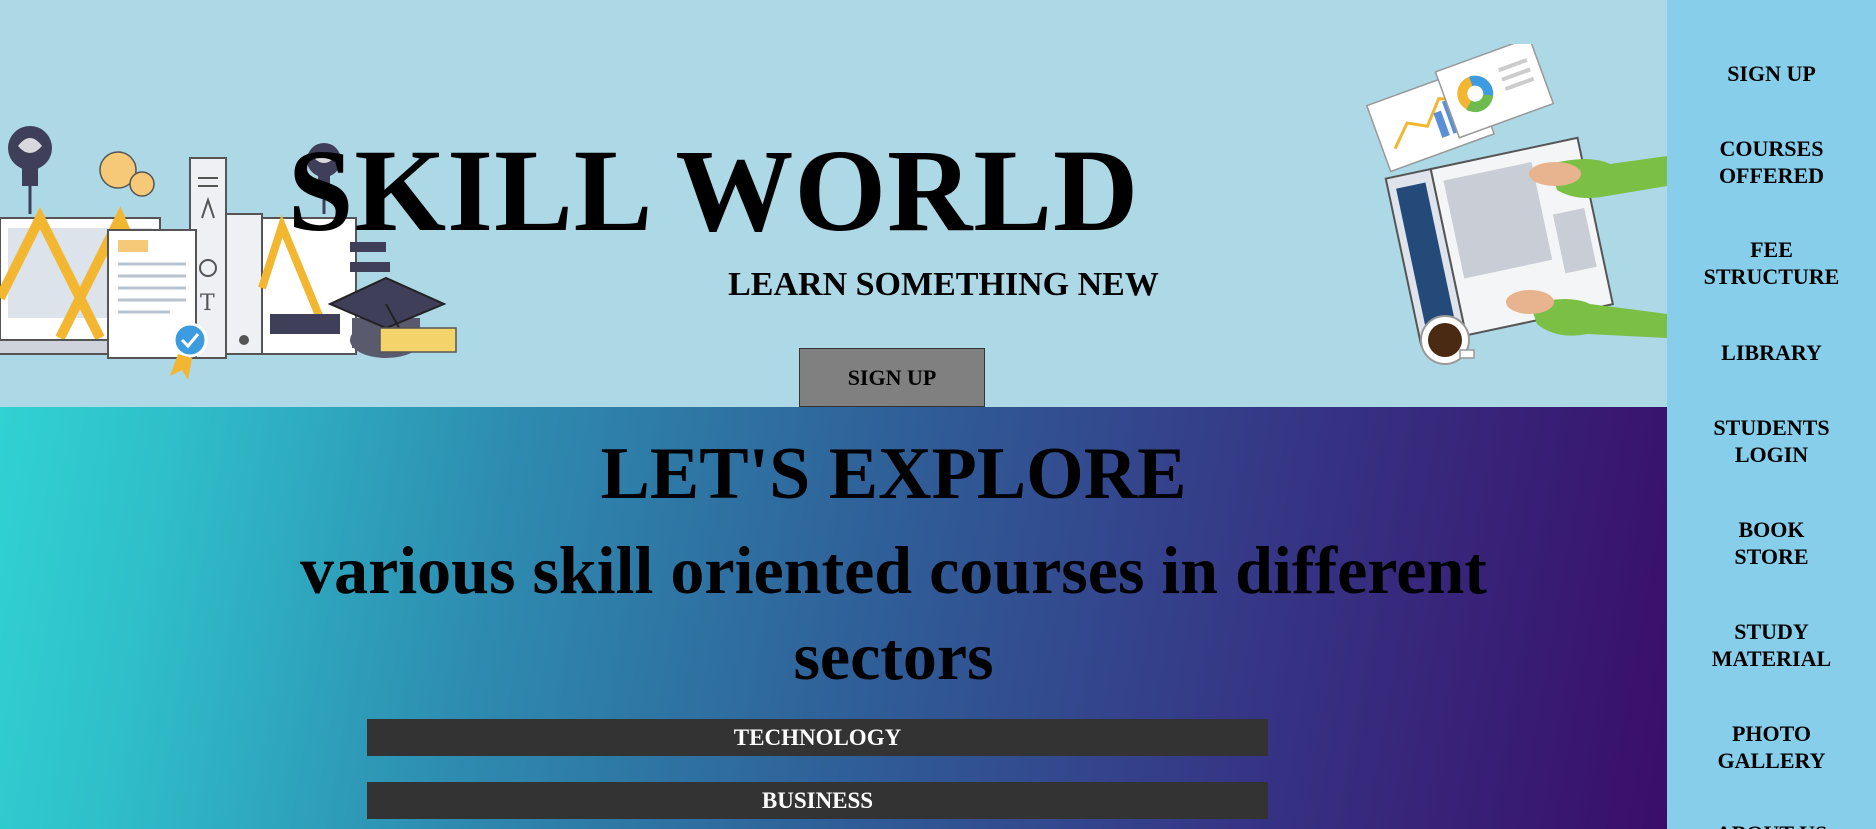  I want to click on nav-about-us: ABOUT US, so click(1771, 824).